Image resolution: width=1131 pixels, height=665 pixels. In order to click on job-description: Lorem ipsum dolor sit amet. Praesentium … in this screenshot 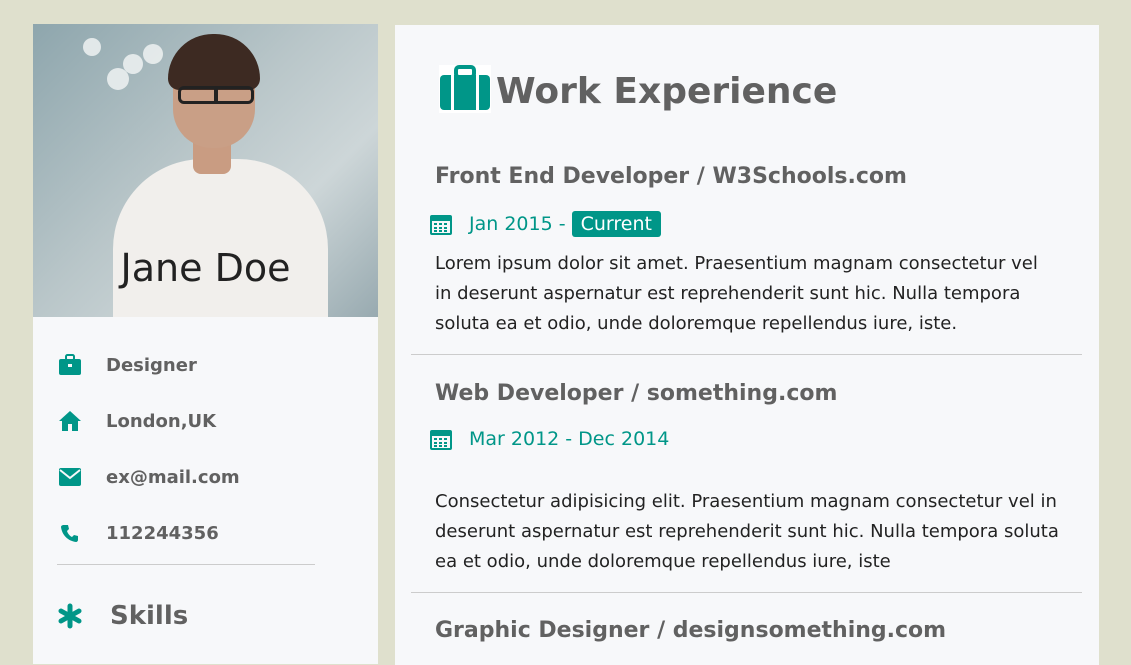, I will do `click(736, 293)`.